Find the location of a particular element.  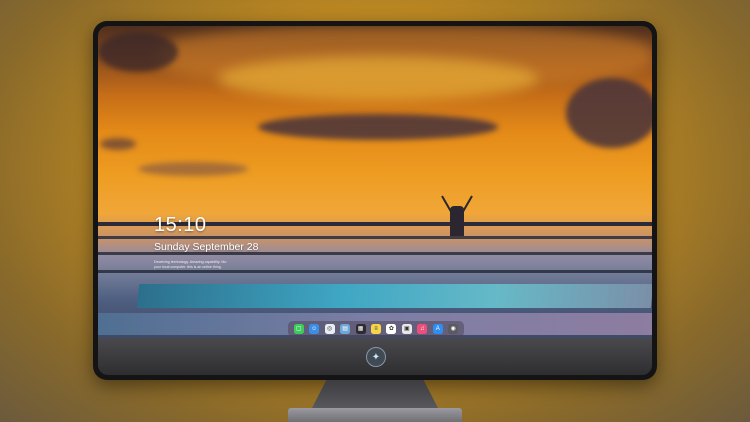

monitor-chin: ✦ is located at coordinates (375, 356).